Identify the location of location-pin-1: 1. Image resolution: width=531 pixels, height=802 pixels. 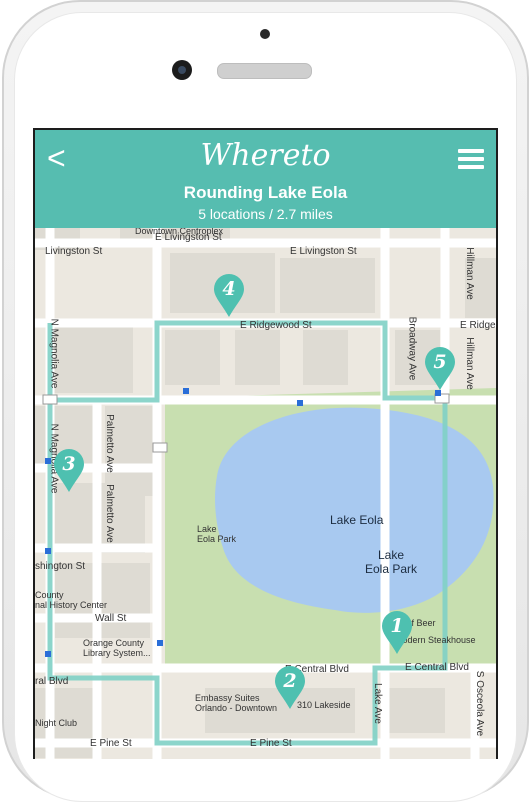
(397, 633).